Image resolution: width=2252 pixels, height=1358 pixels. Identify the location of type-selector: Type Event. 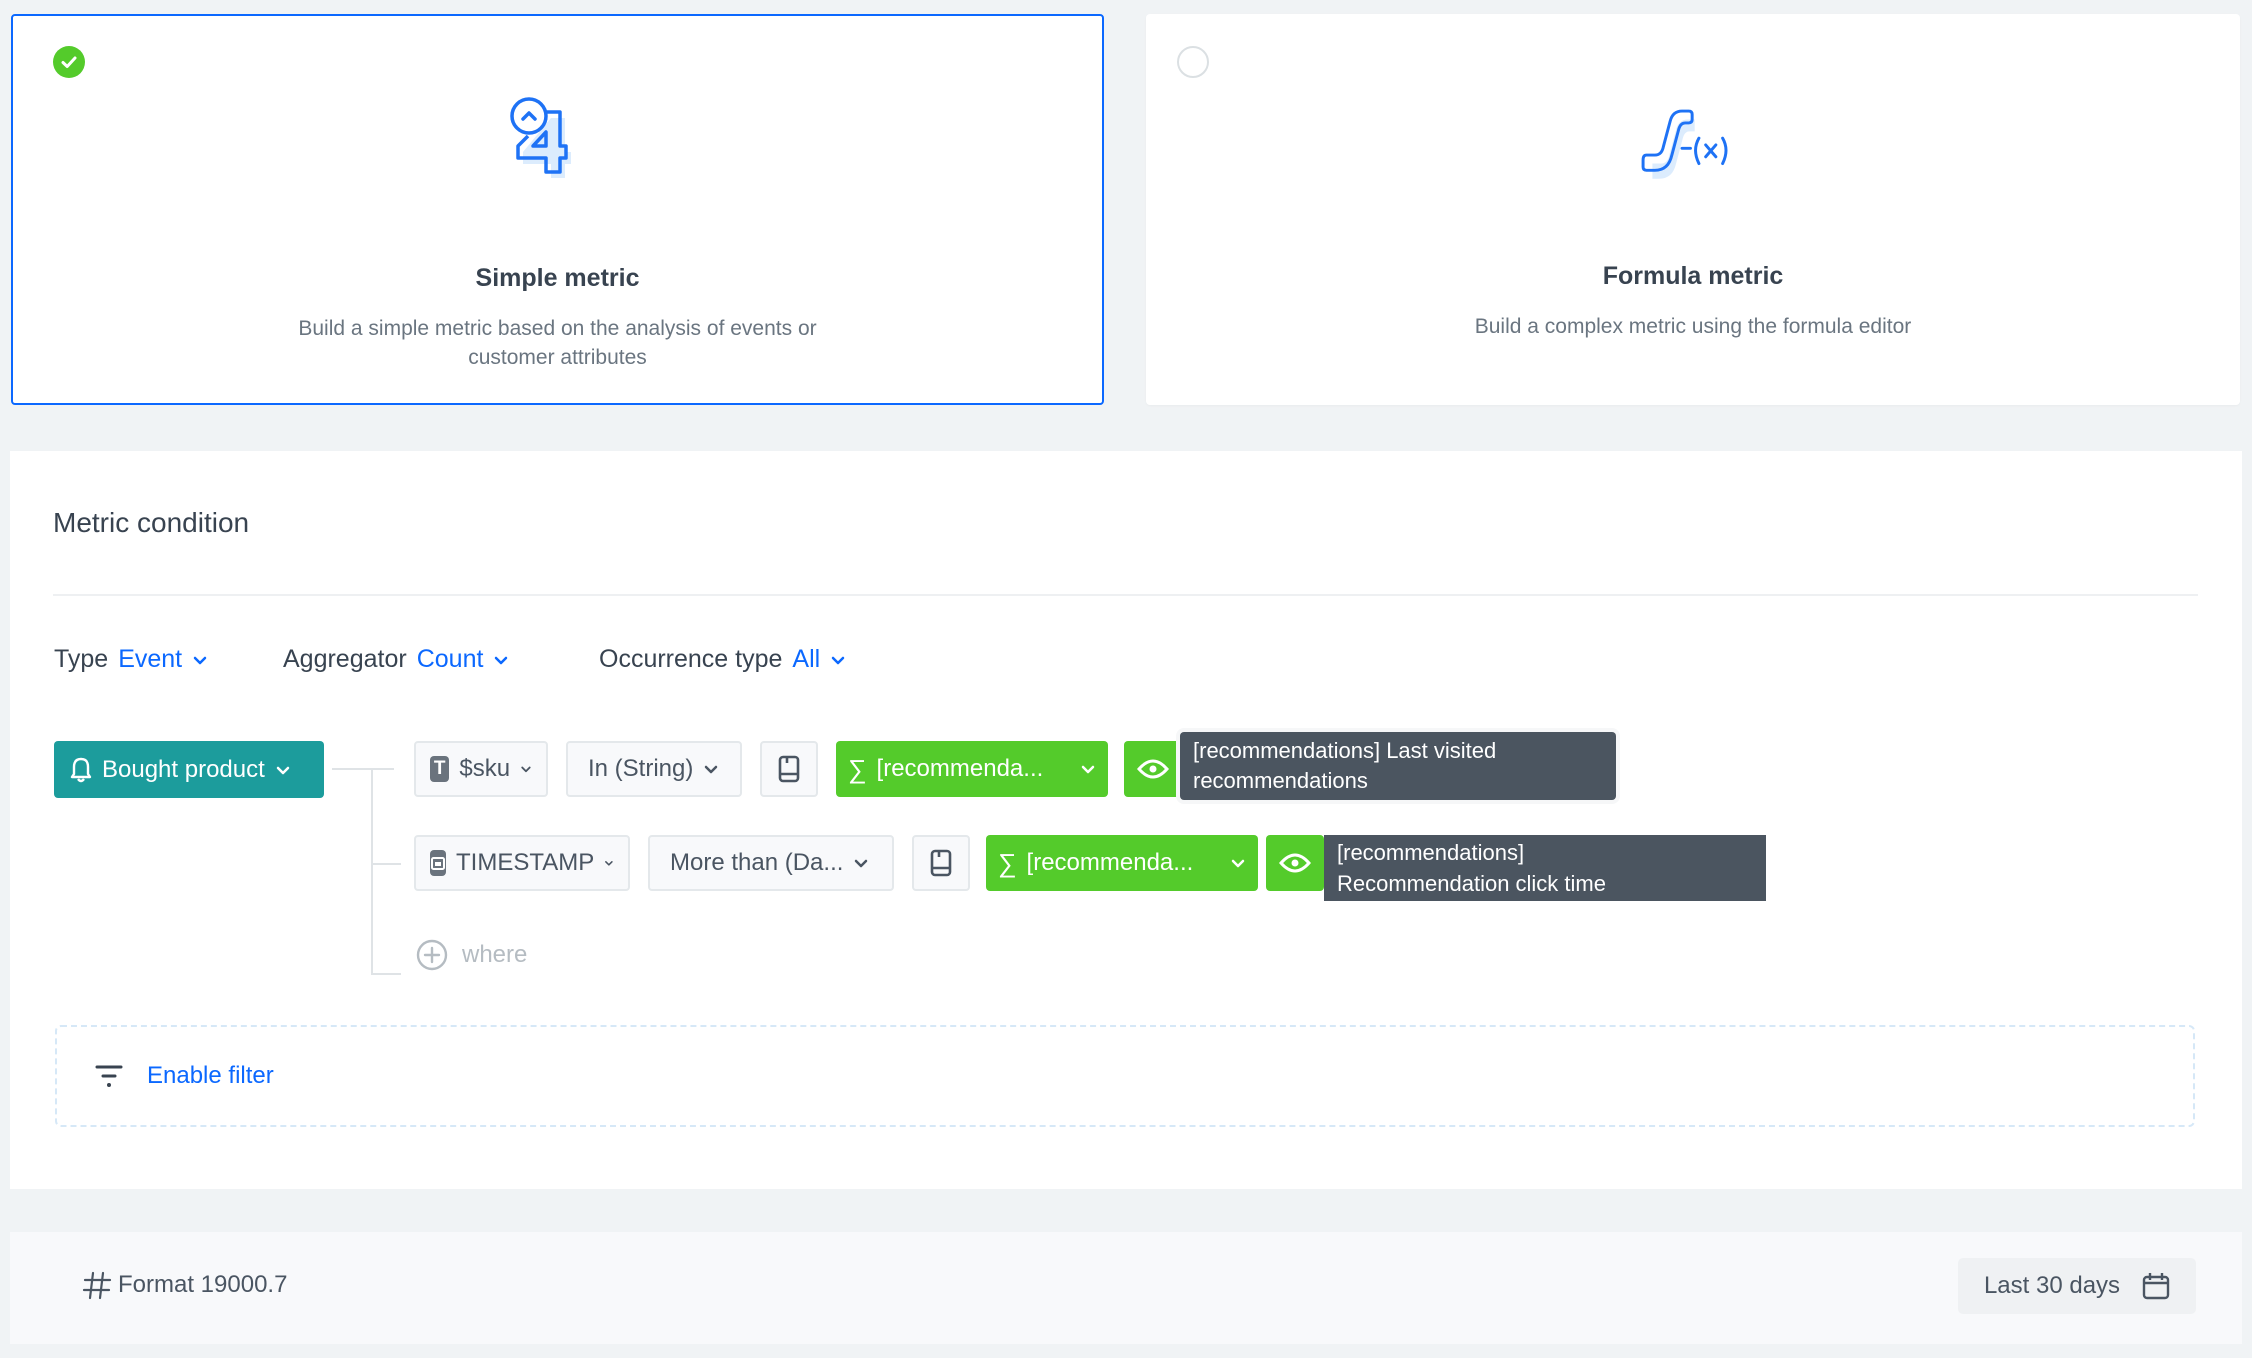
(131, 659).